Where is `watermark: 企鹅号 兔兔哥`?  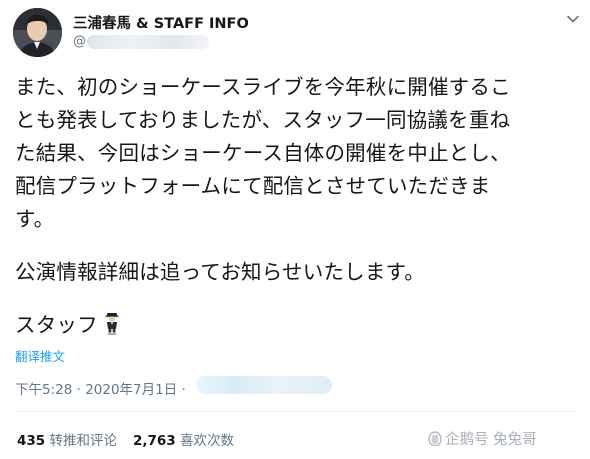 watermark: 企鹅号 兔兔哥 is located at coordinates (482, 438).